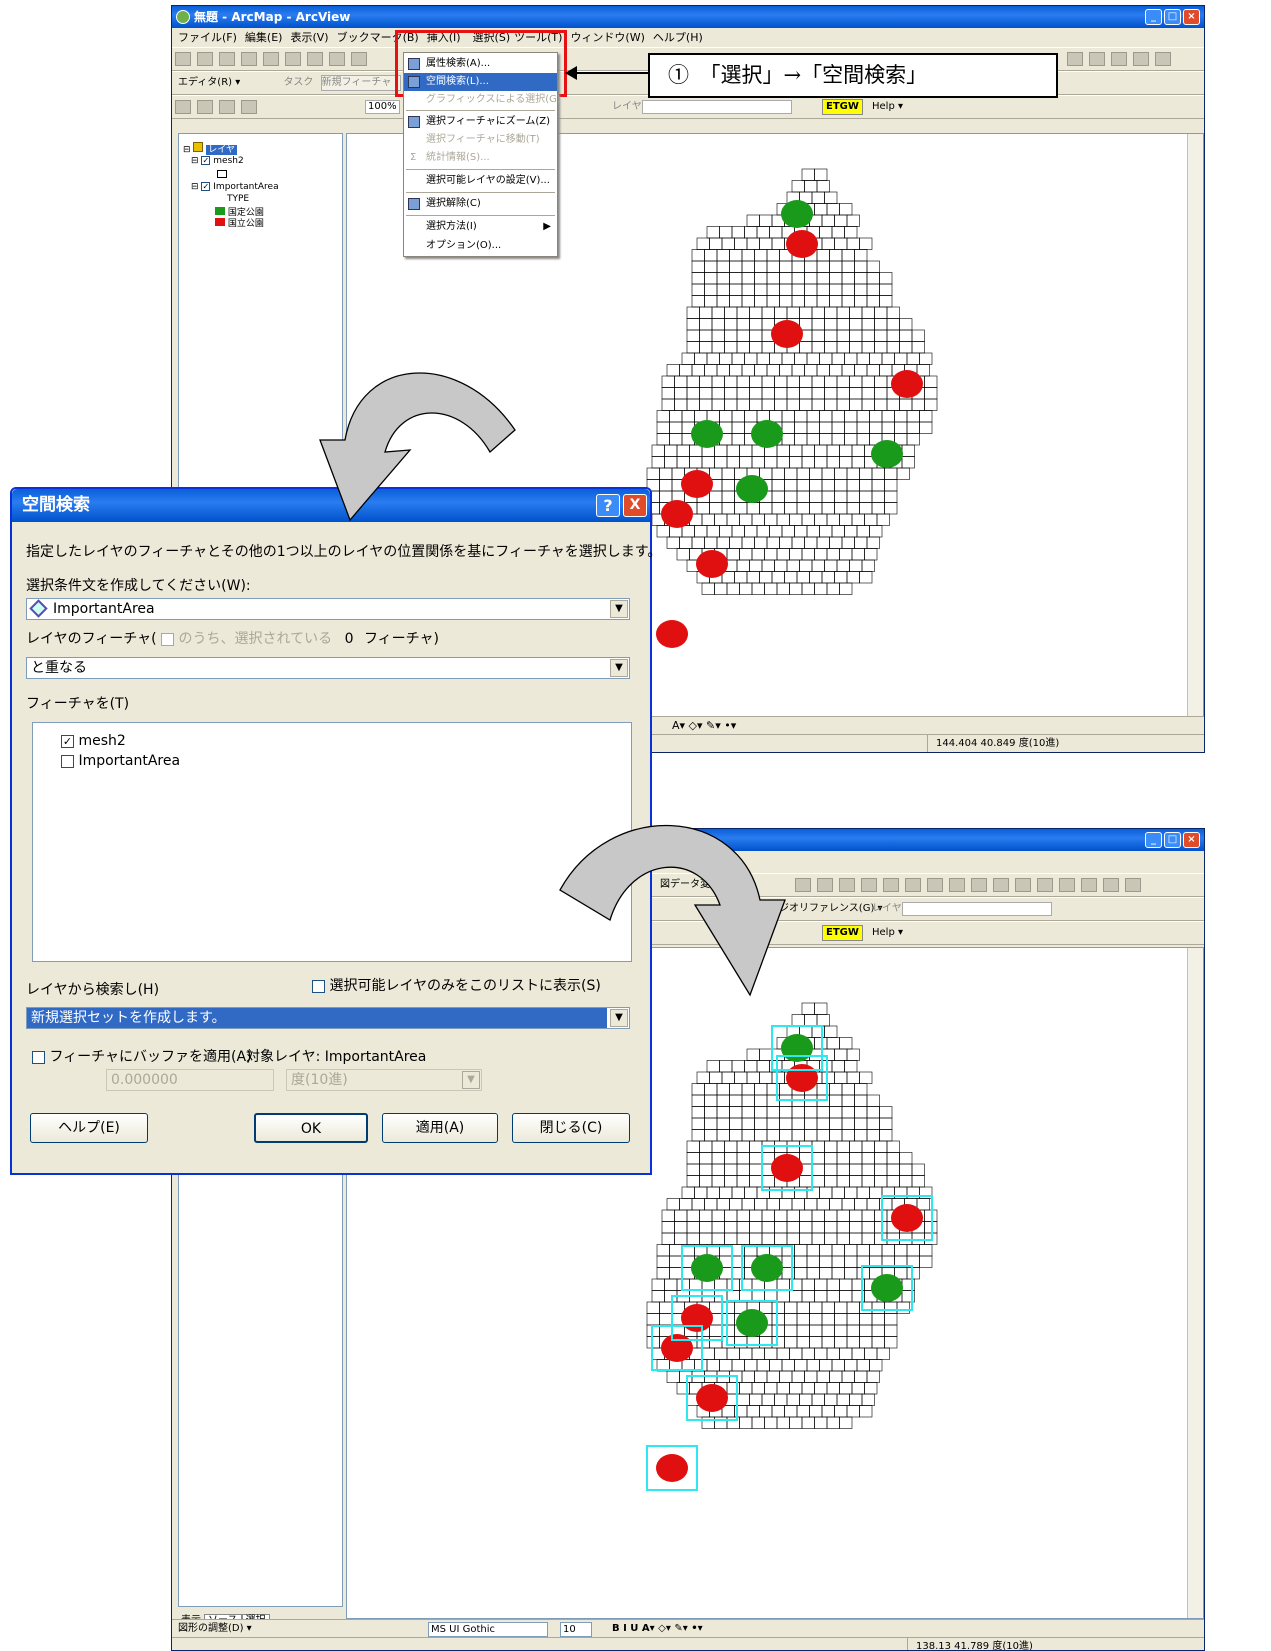  I want to click on fixed-zoom-out-icon, so click(891, 885).